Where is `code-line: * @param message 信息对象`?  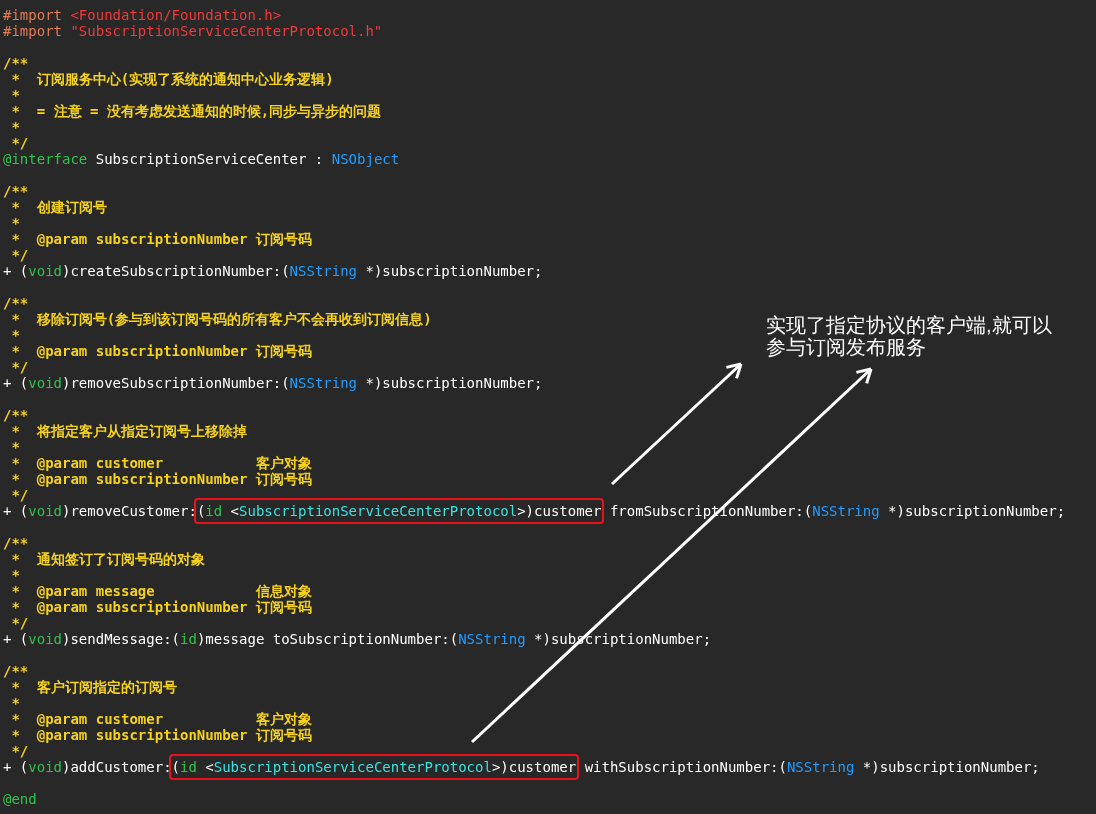 code-line: * @param message 信息对象 is located at coordinates (161, 591).